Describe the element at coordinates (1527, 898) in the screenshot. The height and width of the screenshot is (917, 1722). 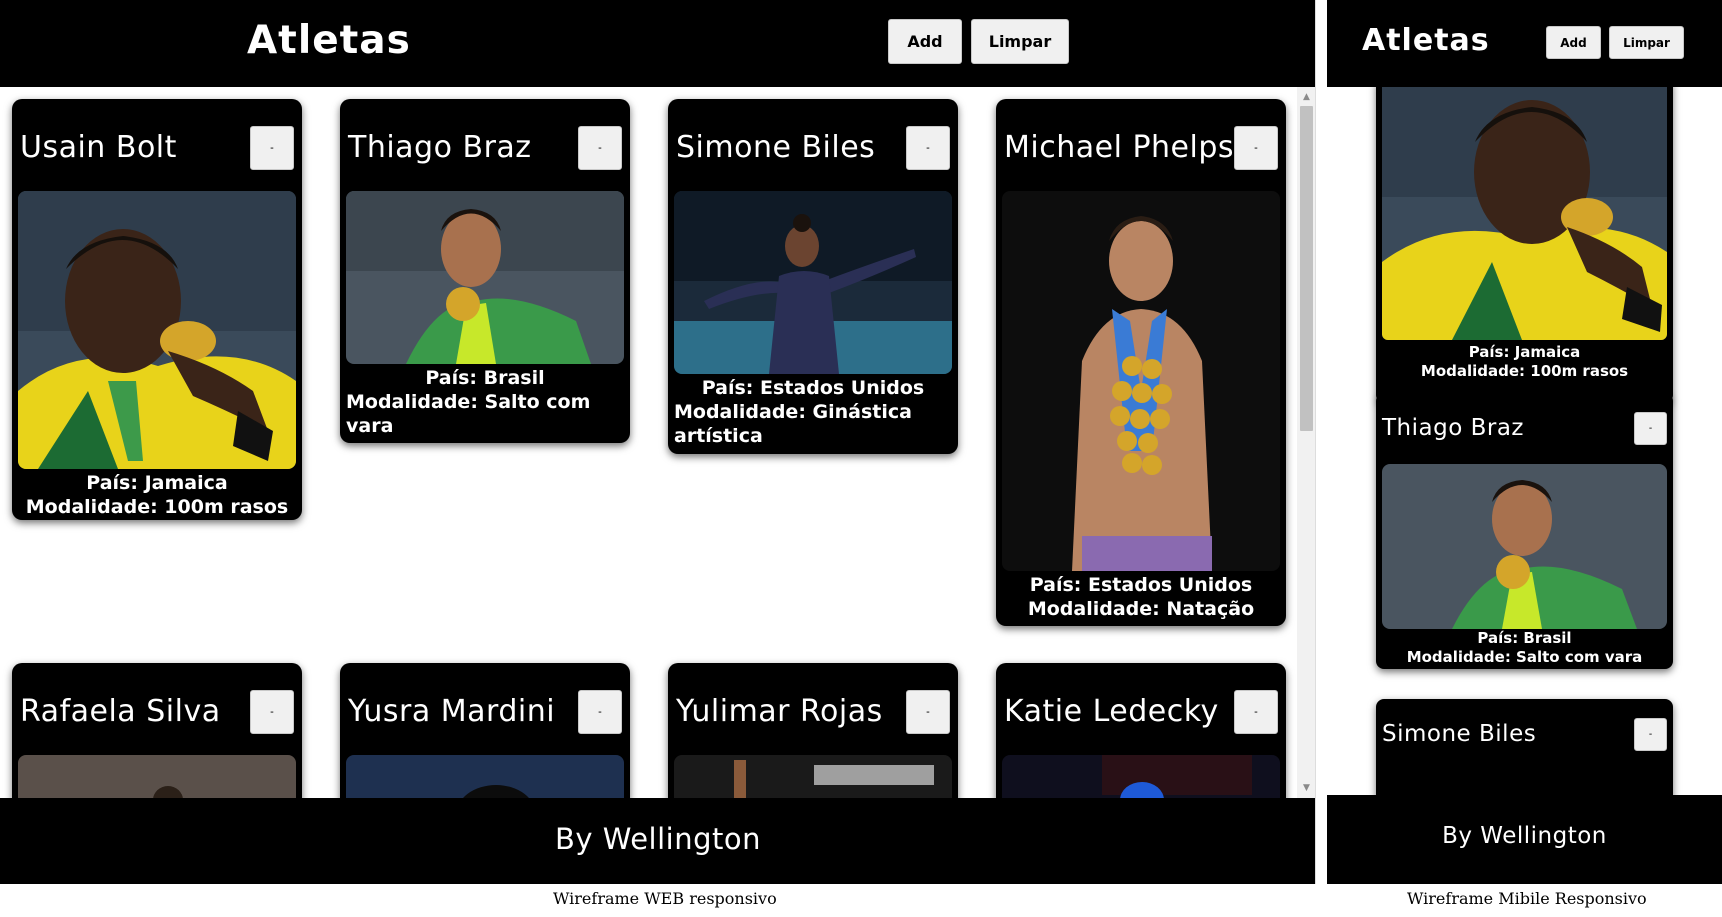
I see `mobile-caption: Wireframe Mibile Responsivo` at that location.